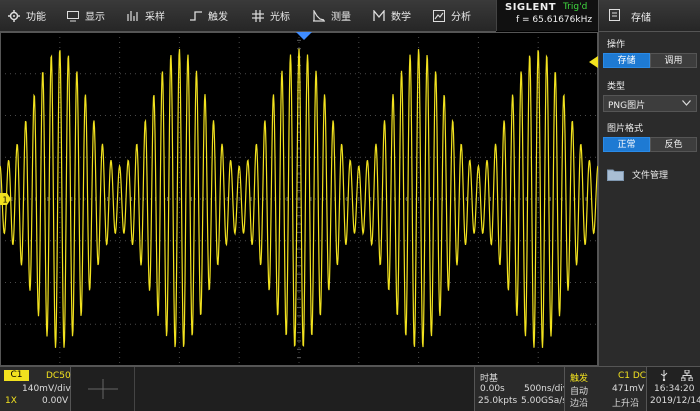 This screenshot has height=411, width=700. I want to click on empty-channel-slot, so click(102, 389).